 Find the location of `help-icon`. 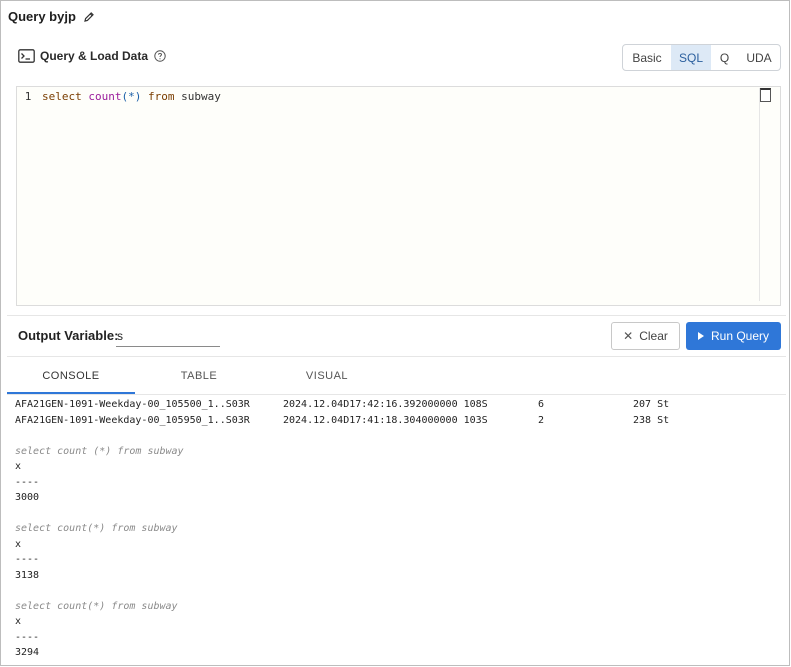

help-icon is located at coordinates (160, 56).